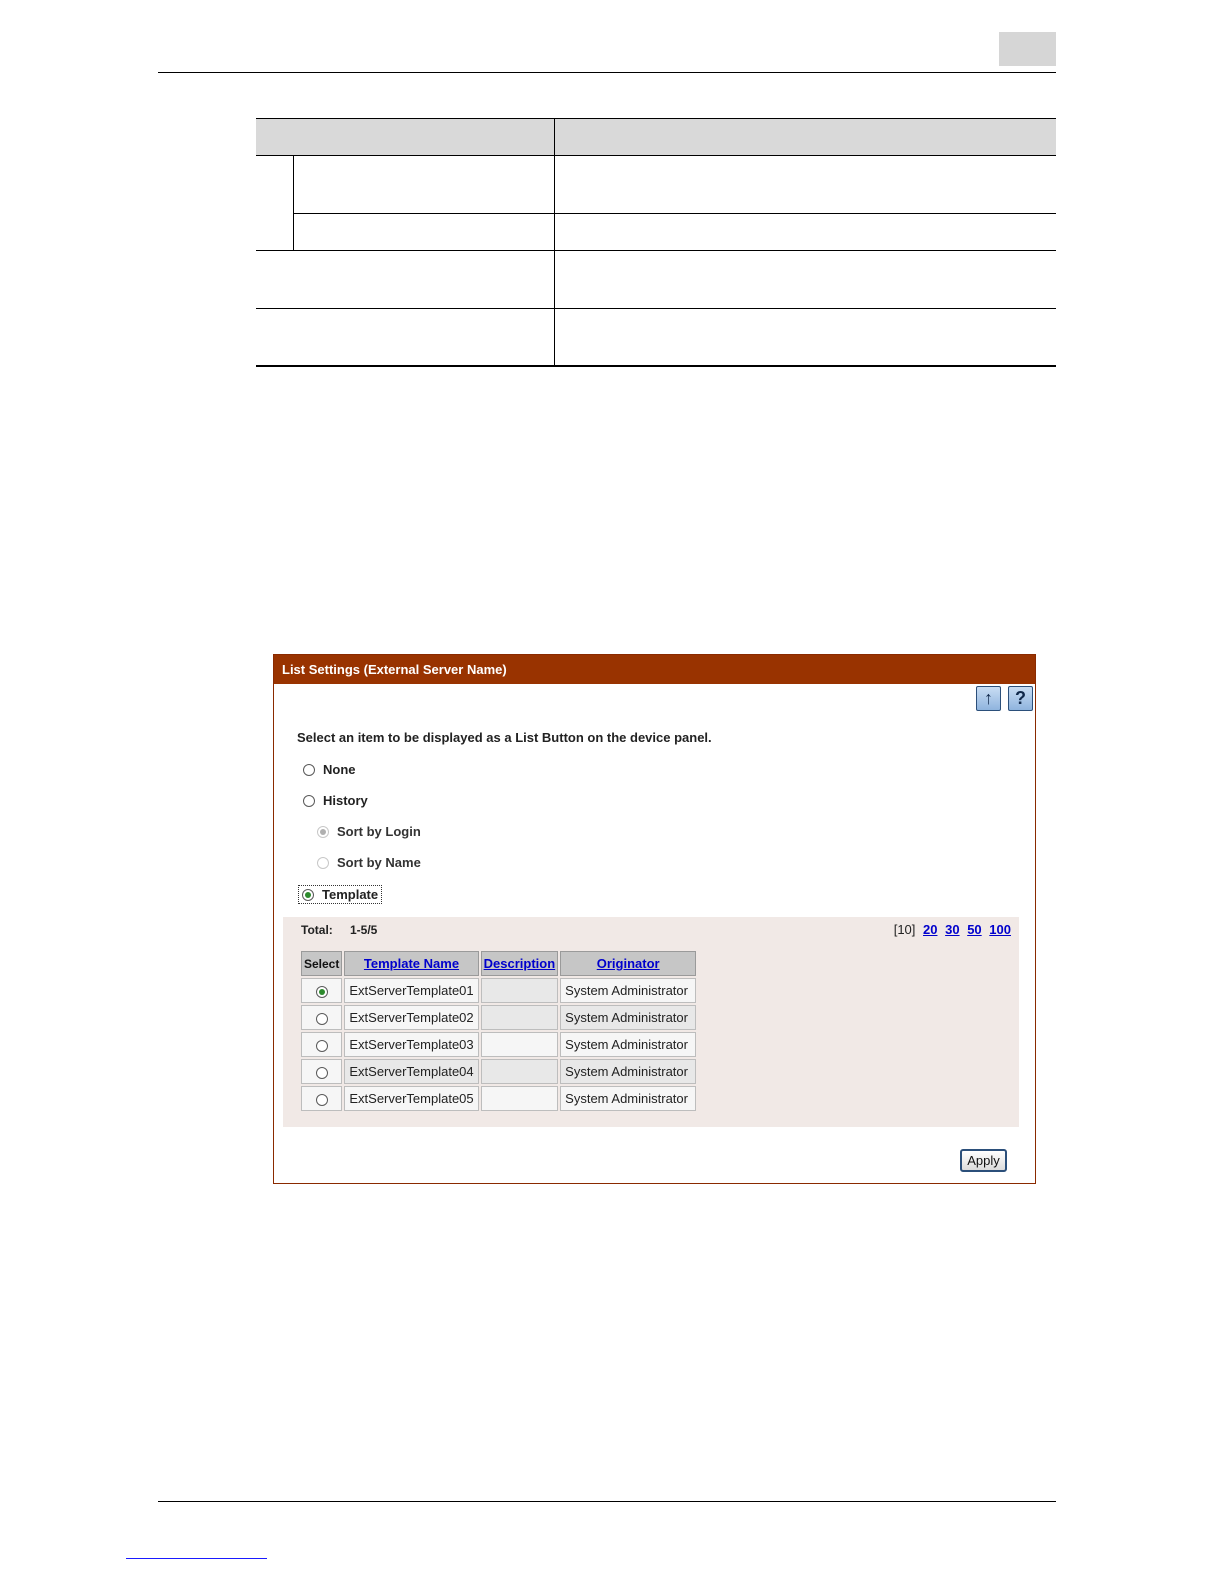  I want to click on page-size-50-link: 50, so click(974, 929).